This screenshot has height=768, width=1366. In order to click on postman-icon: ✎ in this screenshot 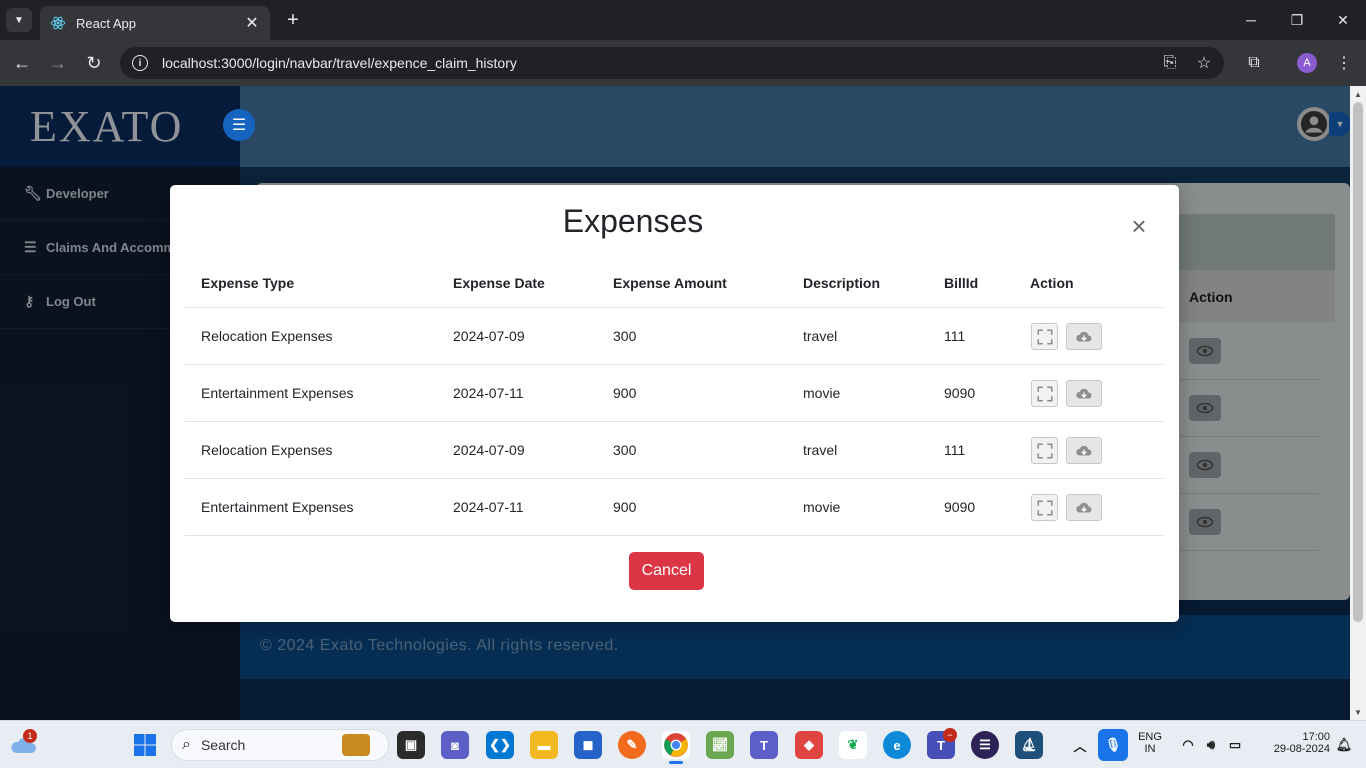, I will do `click(632, 745)`.